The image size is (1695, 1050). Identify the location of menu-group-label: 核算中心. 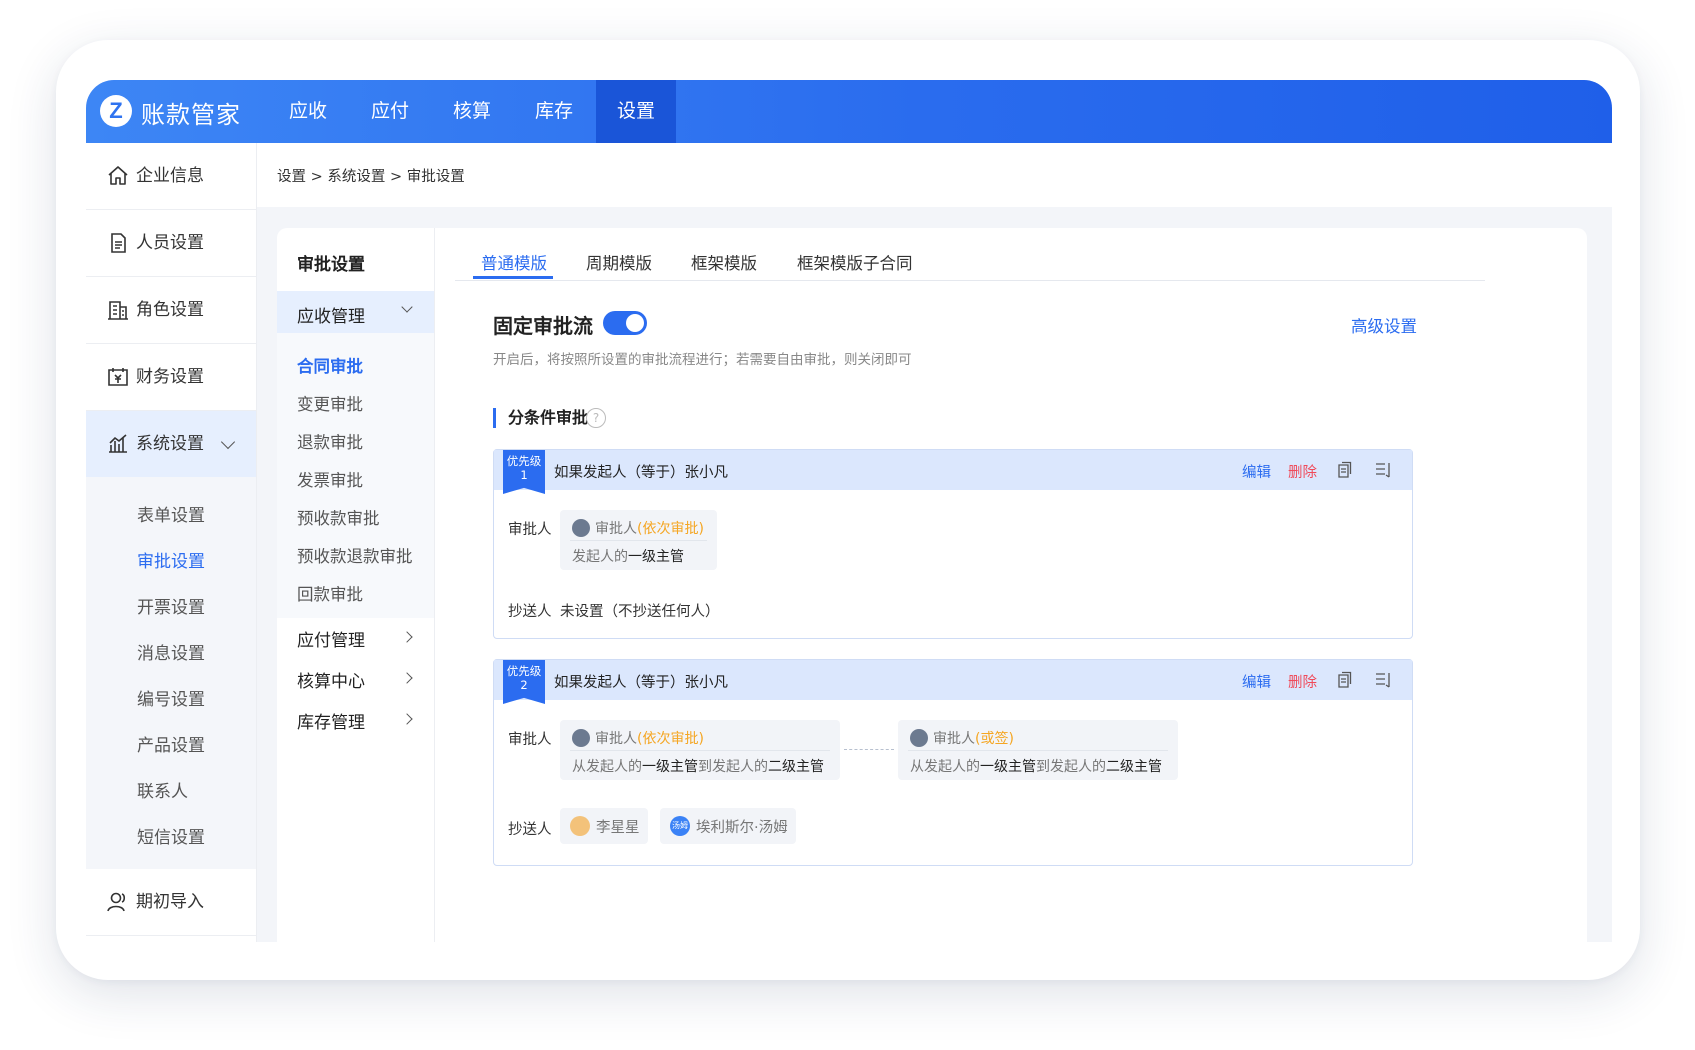
(331, 682).